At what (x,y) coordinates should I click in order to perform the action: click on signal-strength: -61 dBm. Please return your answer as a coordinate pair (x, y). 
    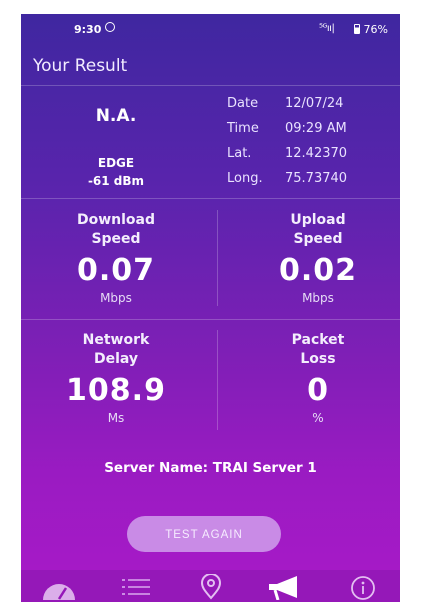
    Looking at the image, I should click on (116, 181).